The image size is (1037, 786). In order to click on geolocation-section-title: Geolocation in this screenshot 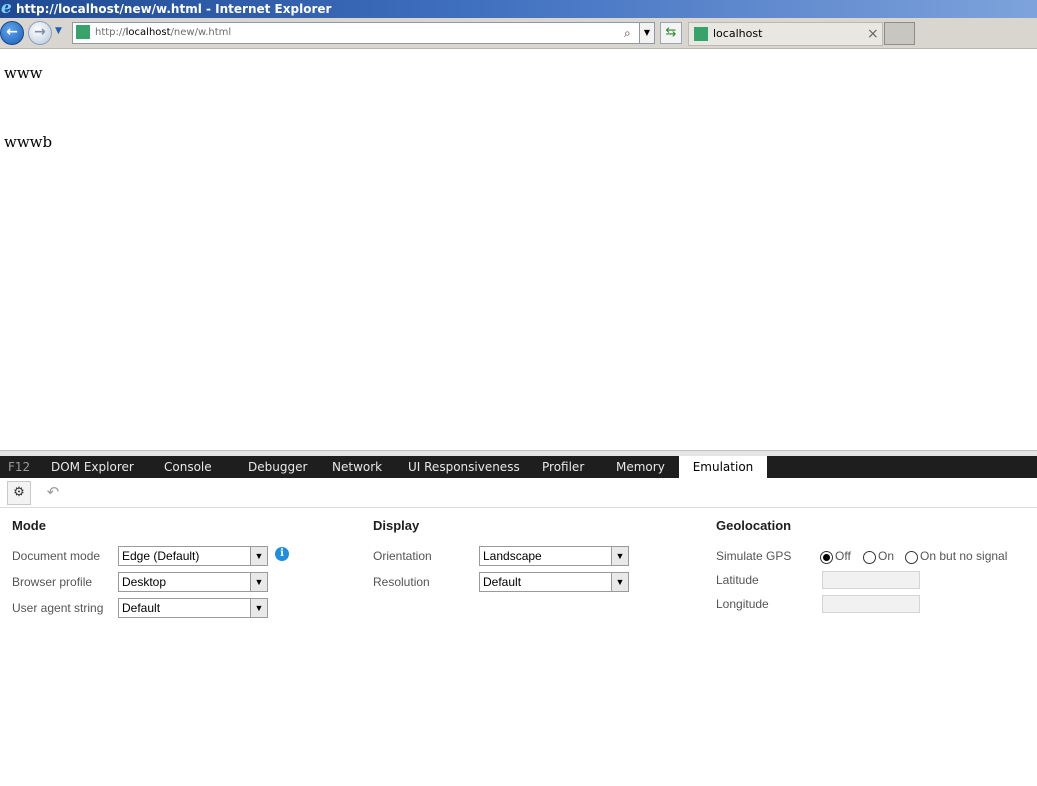, I will do `click(754, 525)`.